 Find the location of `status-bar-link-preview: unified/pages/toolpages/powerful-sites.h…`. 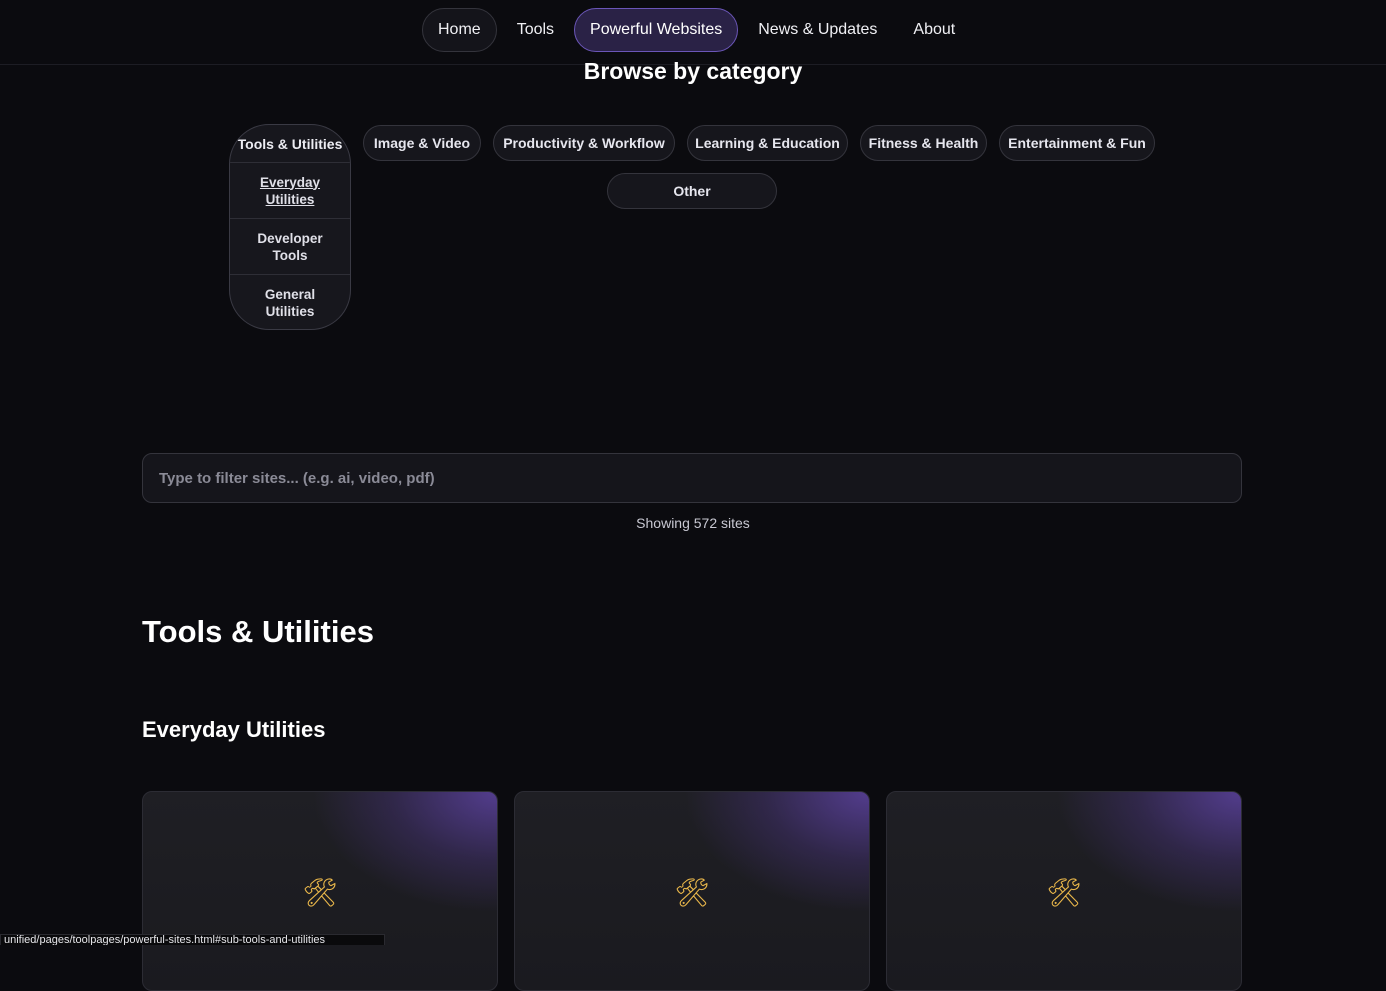

status-bar-link-preview: unified/pages/toolpages/powerful-sites.h… is located at coordinates (192, 939).